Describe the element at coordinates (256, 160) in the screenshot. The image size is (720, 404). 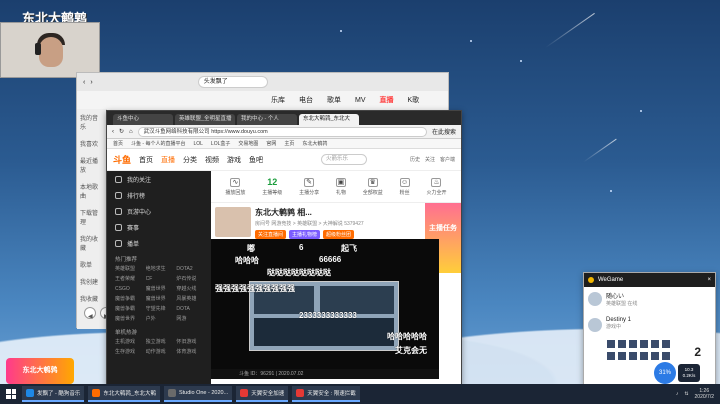
I see `site-nav-item: 鱼吧` at that location.